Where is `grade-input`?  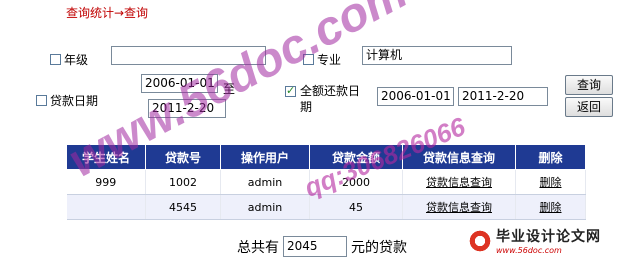 grade-input is located at coordinates (188, 55).